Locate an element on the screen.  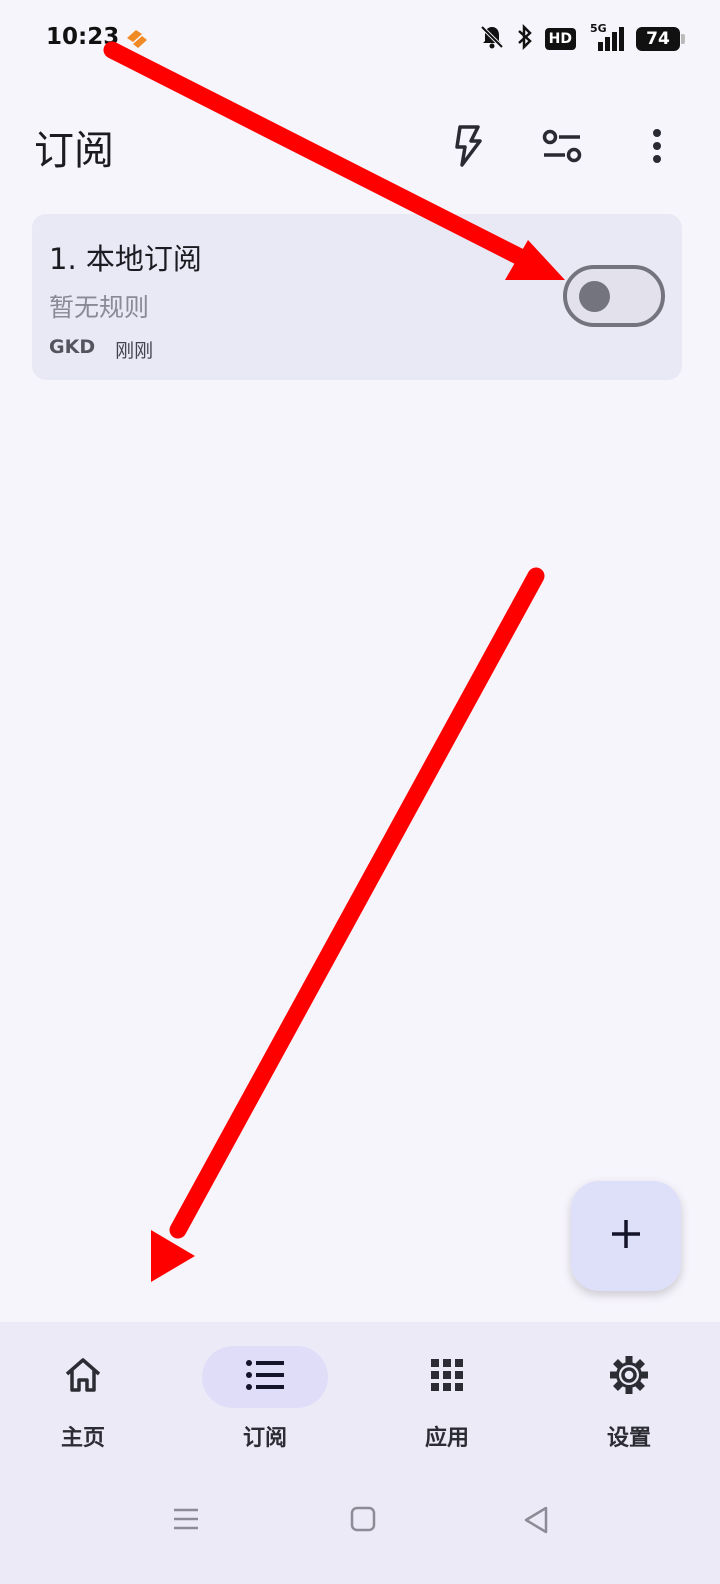
add-icon is located at coordinates (626, 1236).